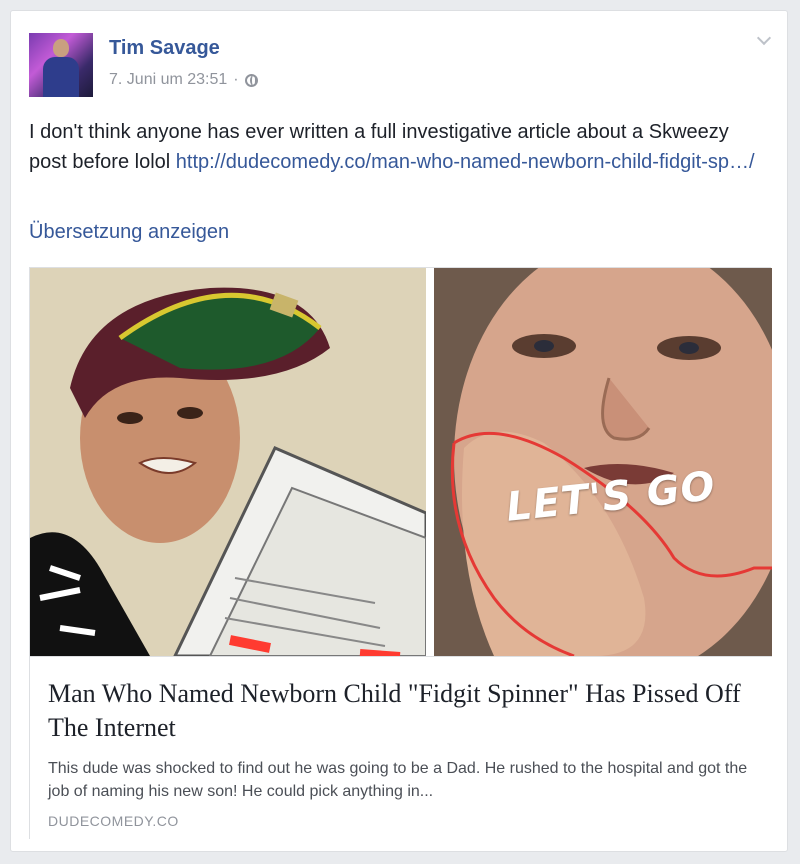  I want to click on chevron-down-icon, so click(763, 39).